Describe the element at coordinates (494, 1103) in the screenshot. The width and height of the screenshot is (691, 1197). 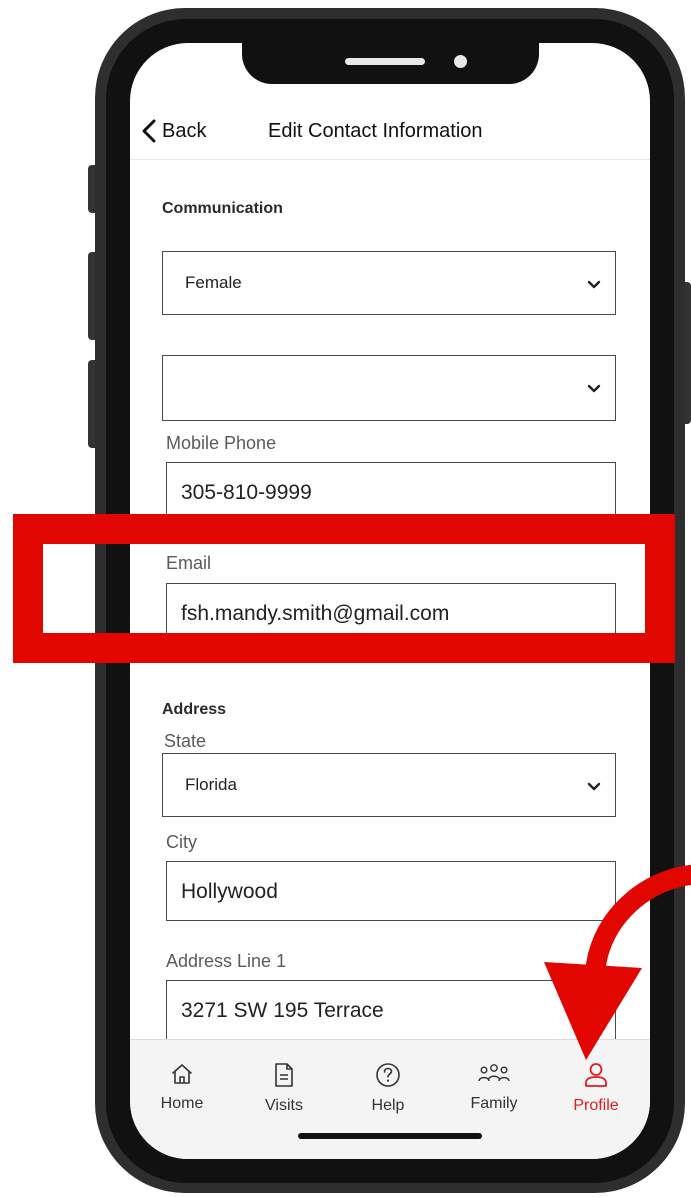
I see `tab-family-label: Family` at that location.